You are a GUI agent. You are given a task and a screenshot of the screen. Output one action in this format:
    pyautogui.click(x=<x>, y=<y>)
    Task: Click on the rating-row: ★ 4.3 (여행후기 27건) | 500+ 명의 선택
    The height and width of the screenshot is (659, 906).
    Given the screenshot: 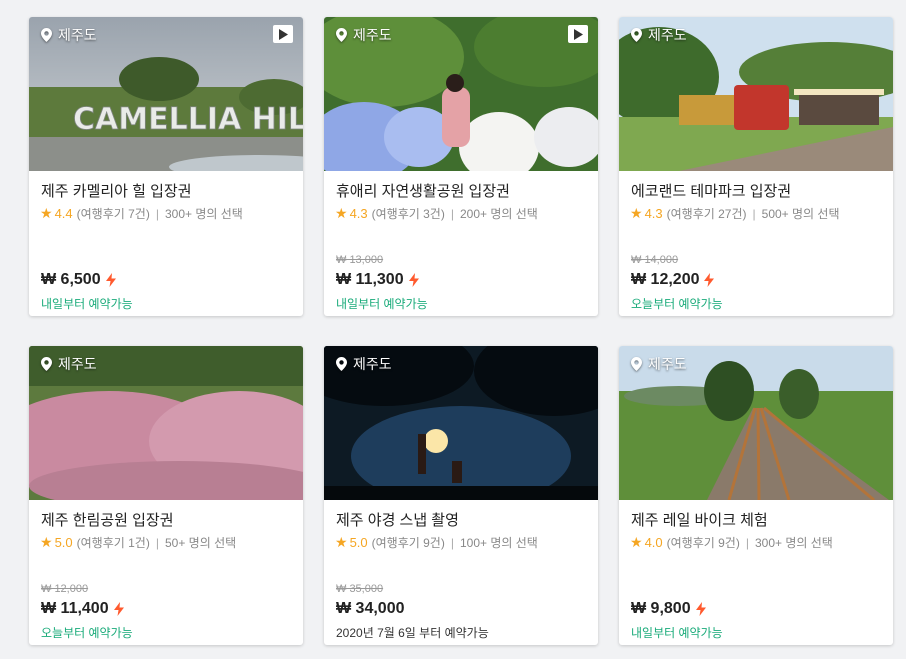 What is the action you would take?
    pyautogui.click(x=735, y=213)
    